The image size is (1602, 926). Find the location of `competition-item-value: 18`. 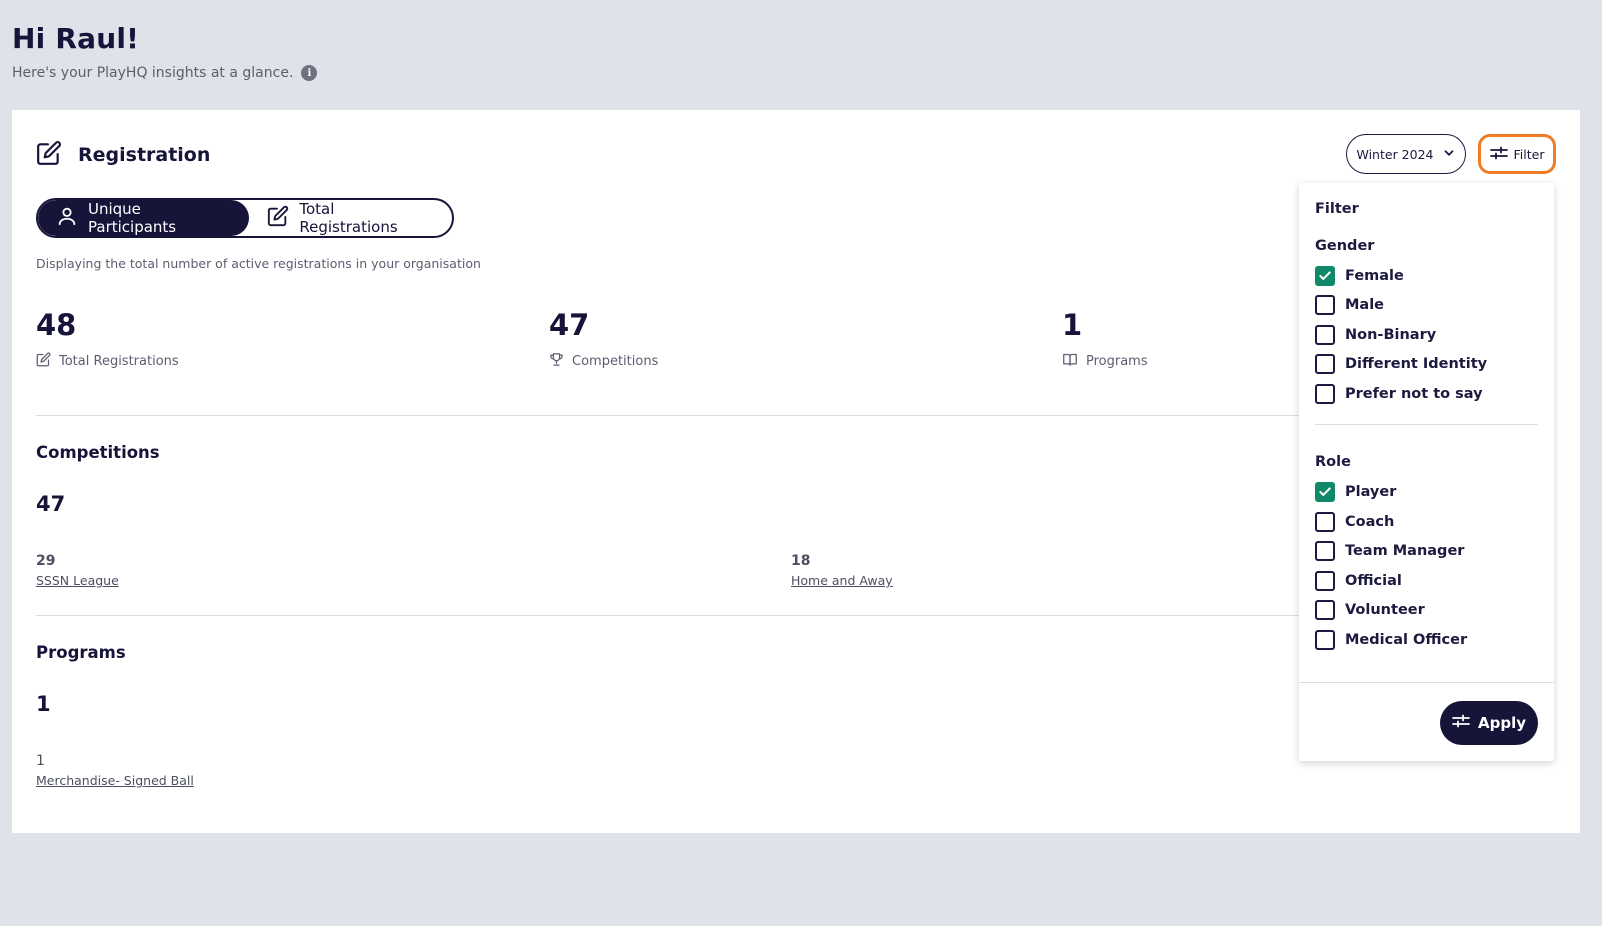

competition-item-value: 18 is located at coordinates (801, 561).